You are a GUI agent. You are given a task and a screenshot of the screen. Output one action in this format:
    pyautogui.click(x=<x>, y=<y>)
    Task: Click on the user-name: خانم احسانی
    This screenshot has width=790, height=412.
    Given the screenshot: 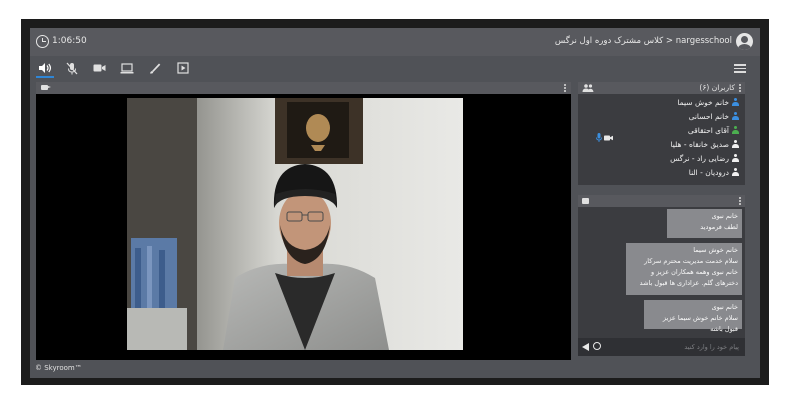 What is the action you would take?
    pyautogui.click(x=708, y=116)
    